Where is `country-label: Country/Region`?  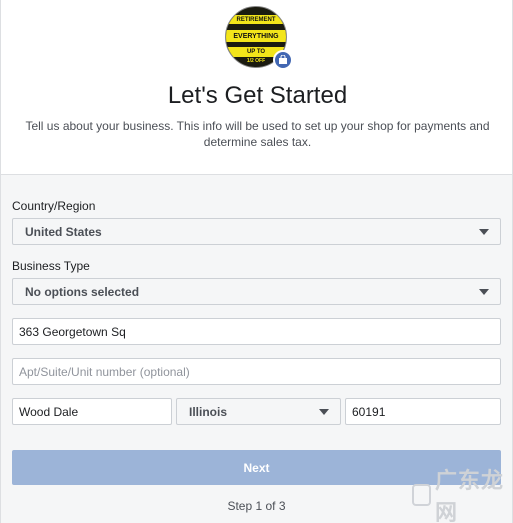
country-label: Country/Region is located at coordinates (54, 206).